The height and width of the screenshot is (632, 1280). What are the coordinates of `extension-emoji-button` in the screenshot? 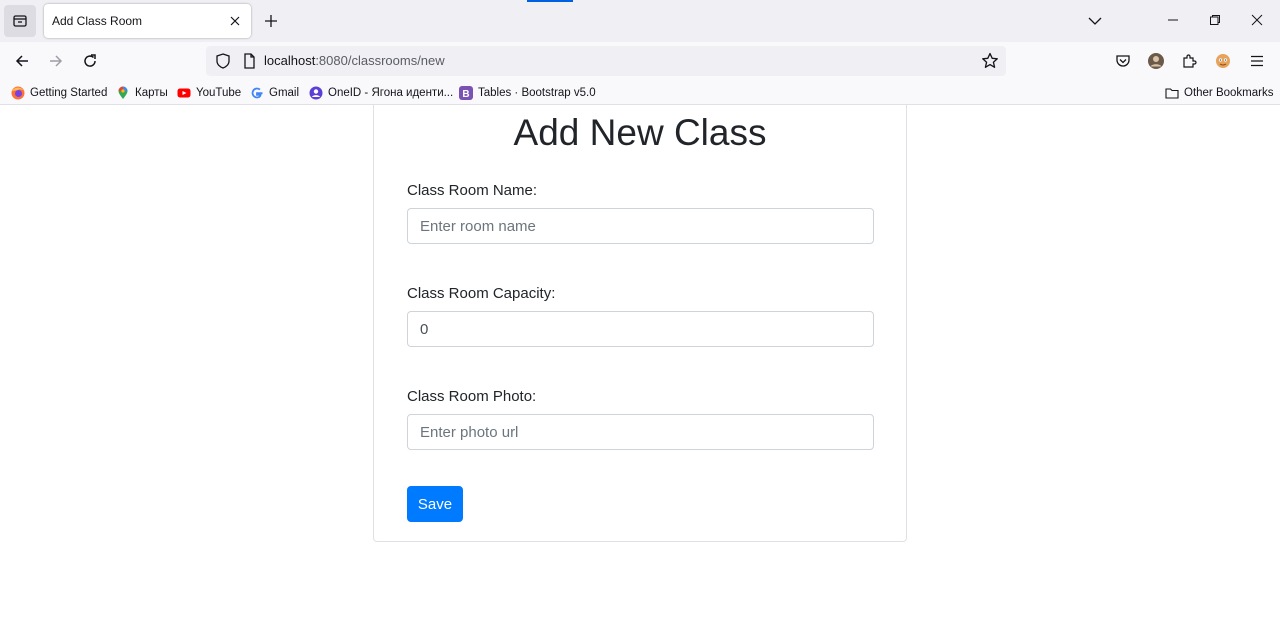 It's located at (1223, 61).